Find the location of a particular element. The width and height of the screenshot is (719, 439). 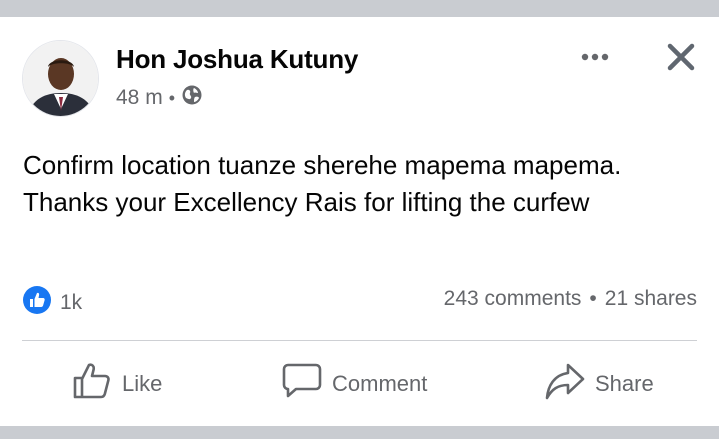

feed-separator-top is located at coordinates (359, 8).